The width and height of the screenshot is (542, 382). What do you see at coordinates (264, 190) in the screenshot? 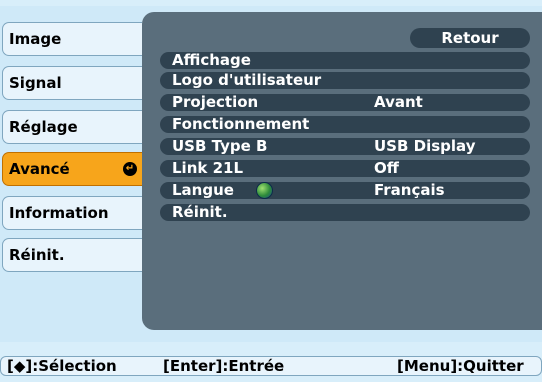
I see `globe-icon` at bounding box center [264, 190].